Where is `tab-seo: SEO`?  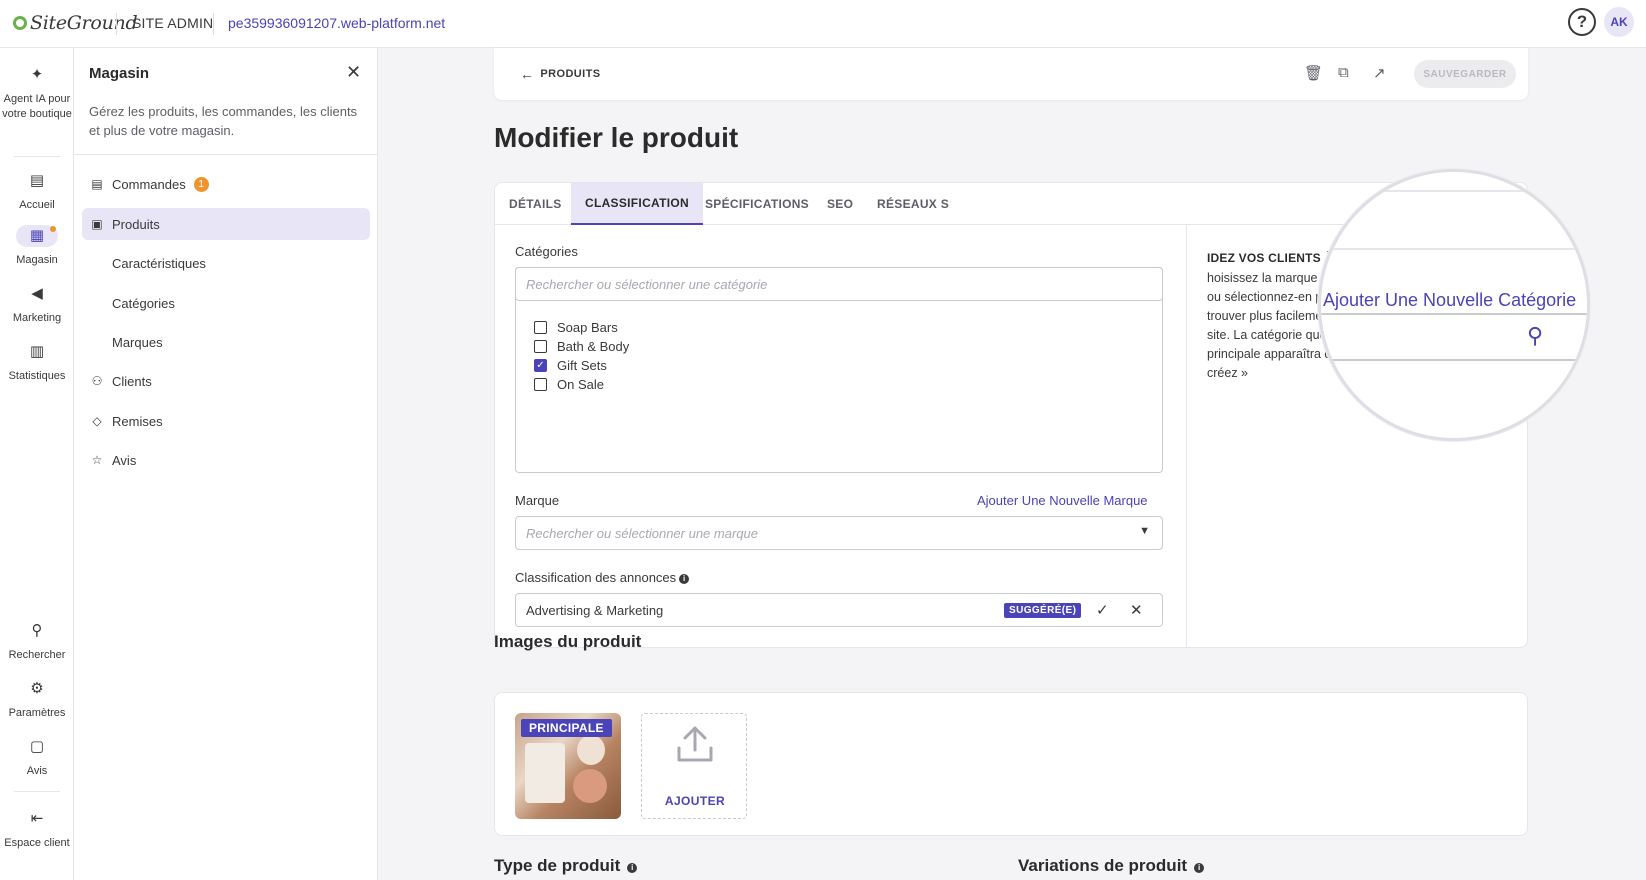
tab-seo: SEO is located at coordinates (840, 204).